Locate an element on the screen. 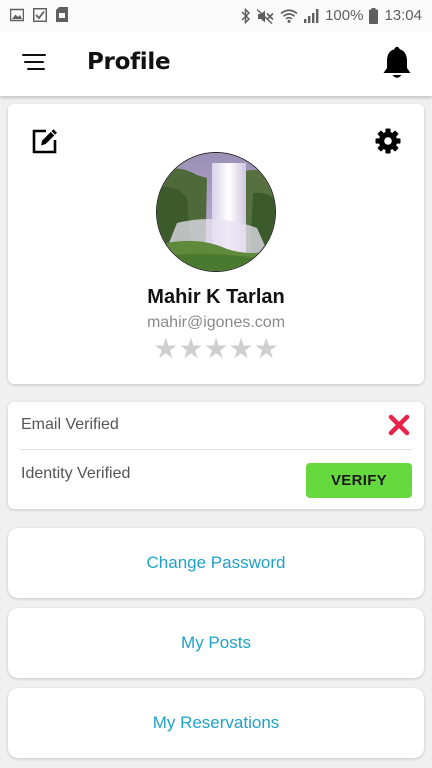 This screenshot has height=768, width=432. rating-stars: ★★★★★ is located at coordinates (216, 348).